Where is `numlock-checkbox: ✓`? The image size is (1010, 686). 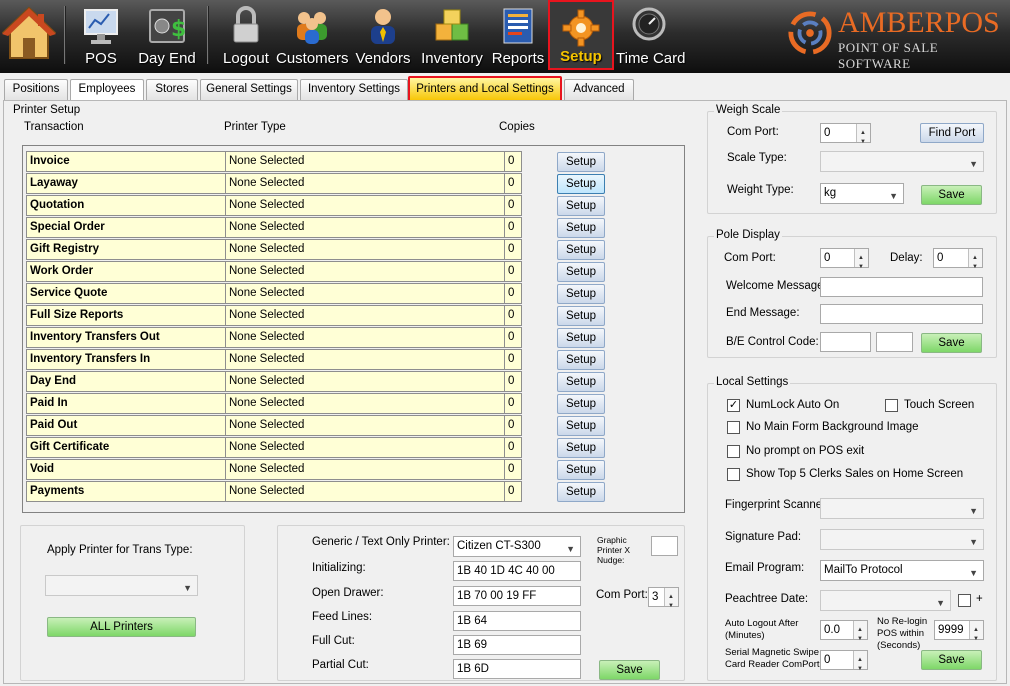
numlock-checkbox: ✓ is located at coordinates (733, 405).